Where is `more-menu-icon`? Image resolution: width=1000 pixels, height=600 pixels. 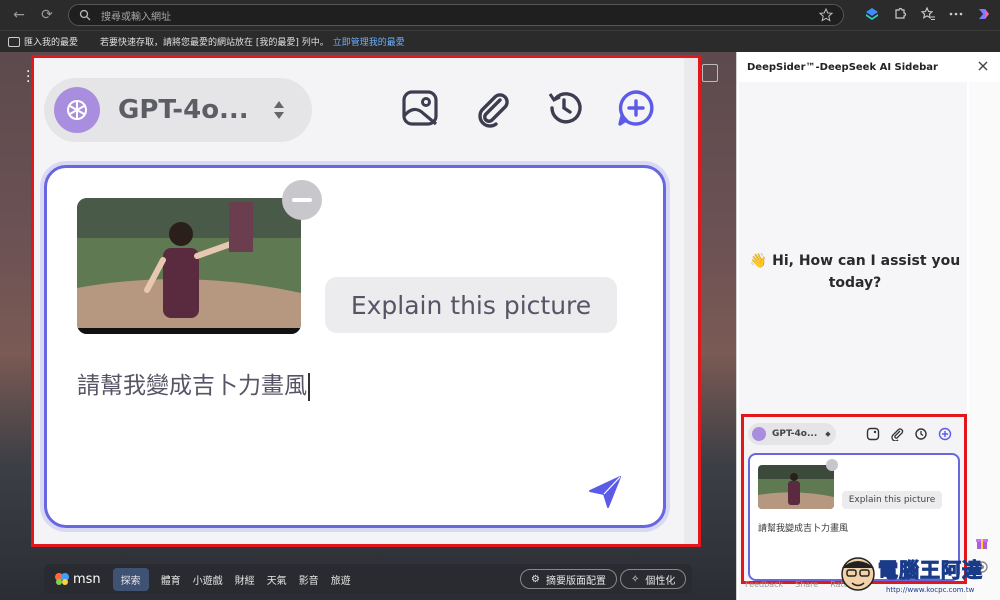
more-menu-icon is located at coordinates (956, 14).